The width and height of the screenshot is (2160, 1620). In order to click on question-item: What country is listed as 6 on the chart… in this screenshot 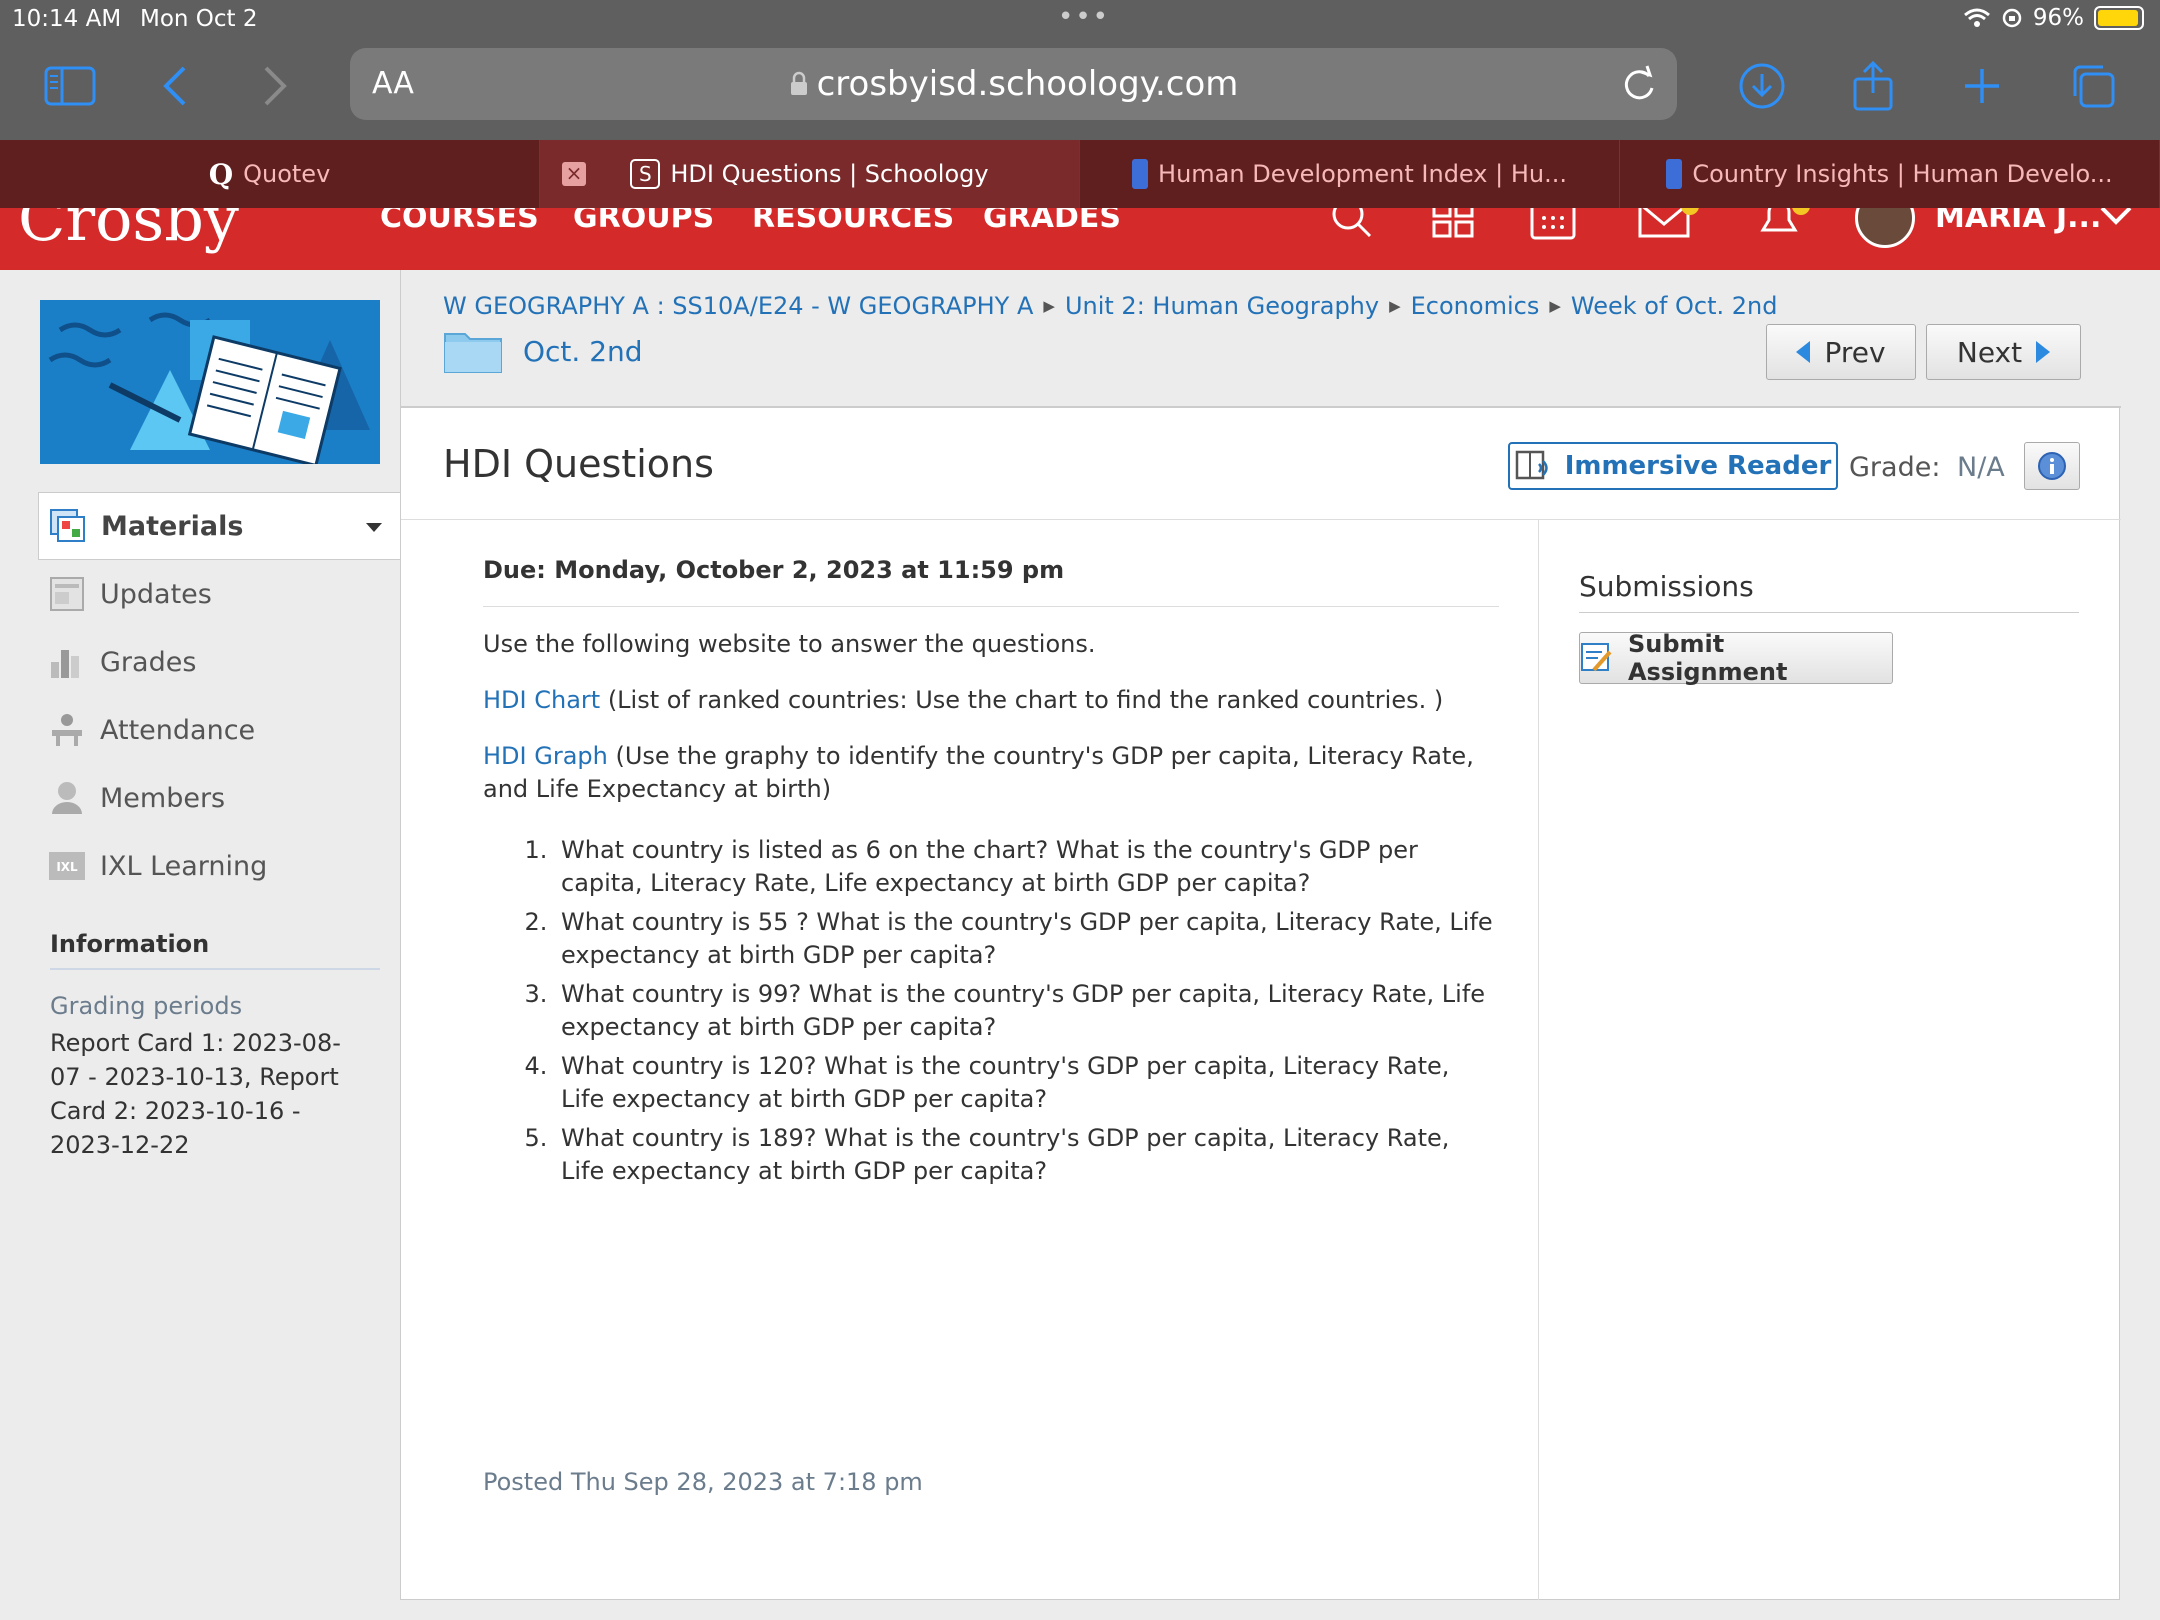, I will do `click(1027, 867)`.